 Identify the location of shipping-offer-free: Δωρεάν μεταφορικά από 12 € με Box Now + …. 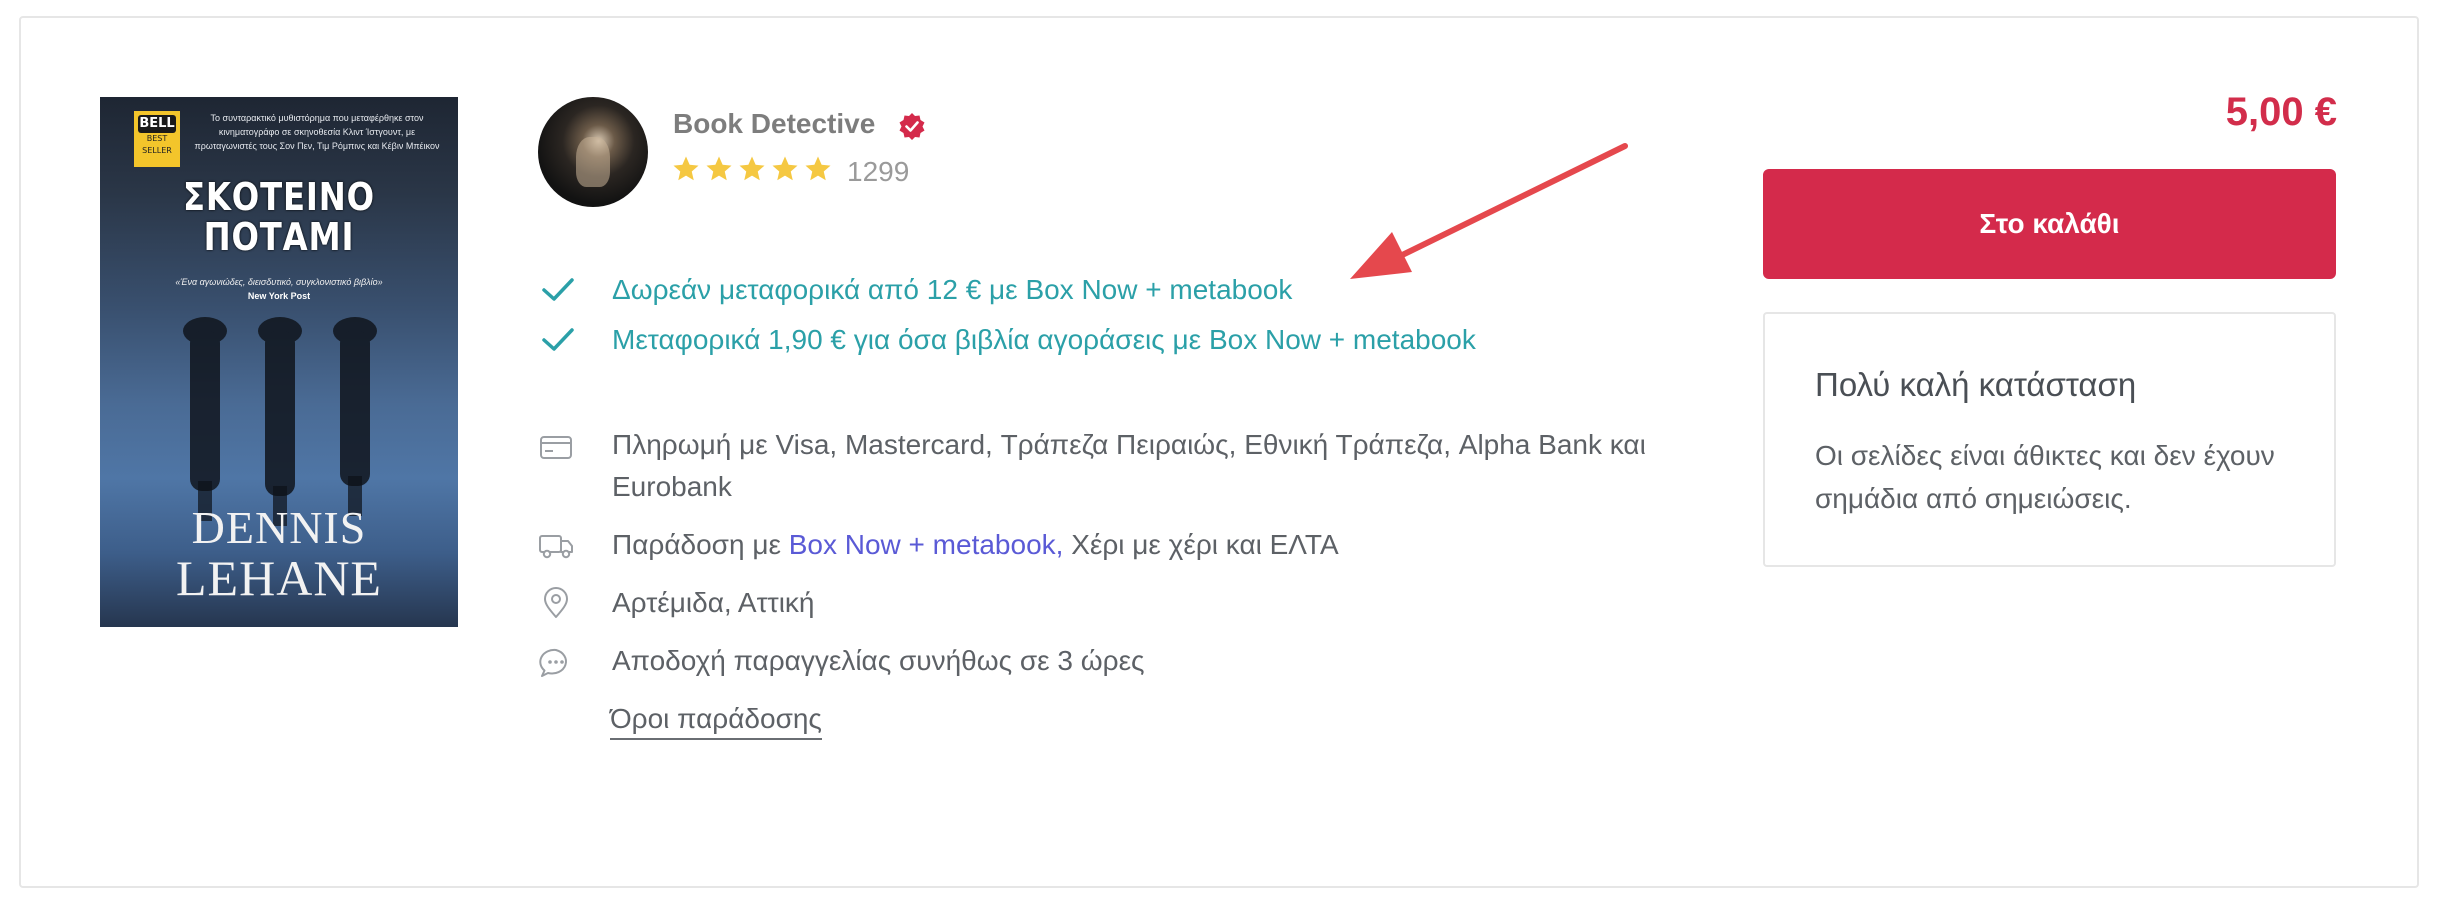
(916, 290).